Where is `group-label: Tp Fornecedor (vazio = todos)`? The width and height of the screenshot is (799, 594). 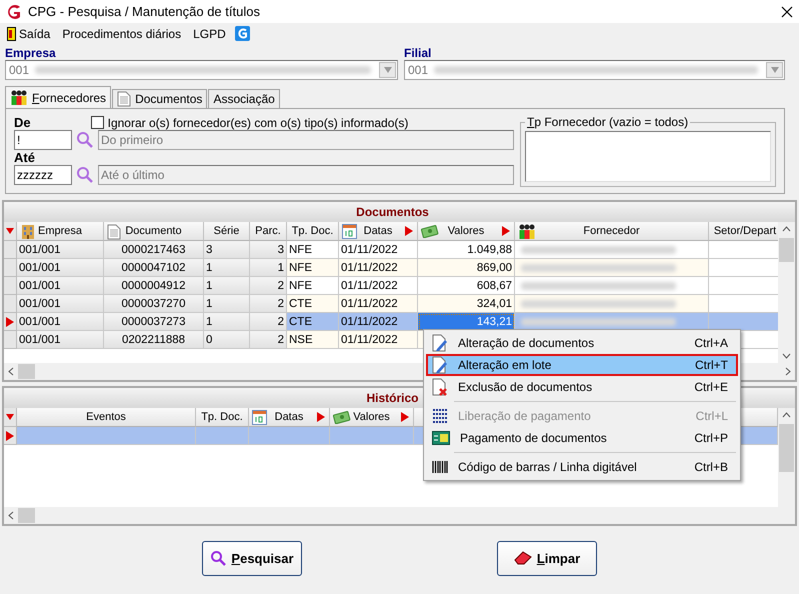
group-label: Tp Fornecedor (vazio = todos) is located at coordinates (608, 122).